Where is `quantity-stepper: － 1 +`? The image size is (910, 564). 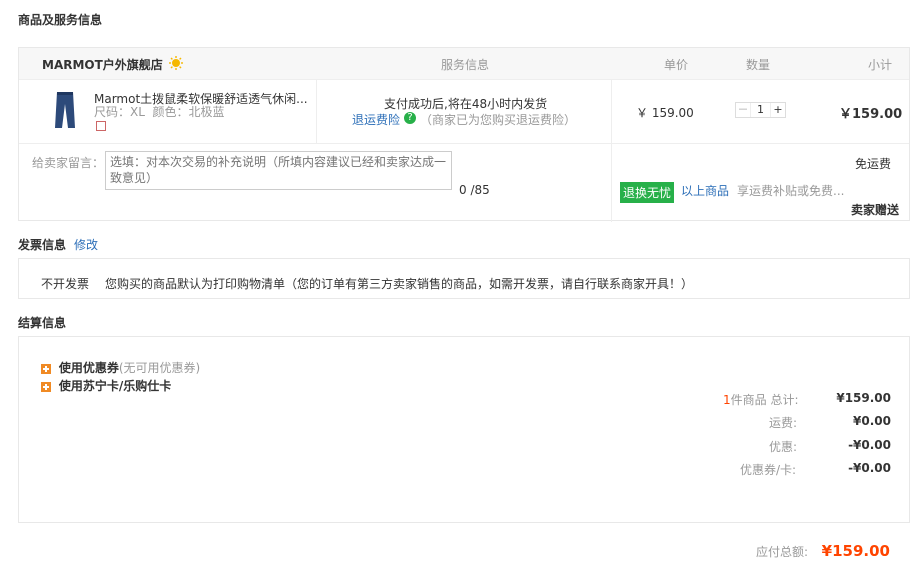 quantity-stepper: － 1 + is located at coordinates (760, 110).